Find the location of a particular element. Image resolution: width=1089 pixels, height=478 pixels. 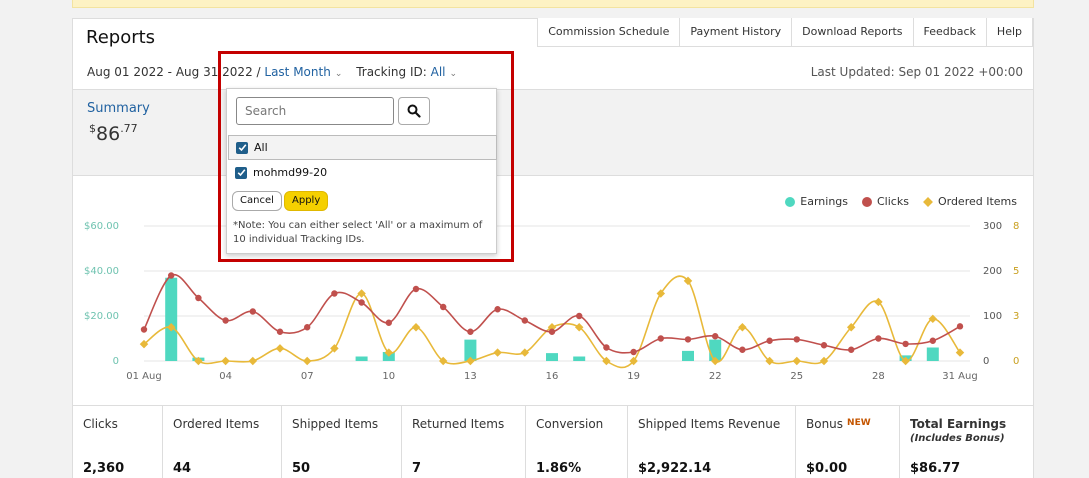

tab-help: Help is located at coordinates (1009, 32).